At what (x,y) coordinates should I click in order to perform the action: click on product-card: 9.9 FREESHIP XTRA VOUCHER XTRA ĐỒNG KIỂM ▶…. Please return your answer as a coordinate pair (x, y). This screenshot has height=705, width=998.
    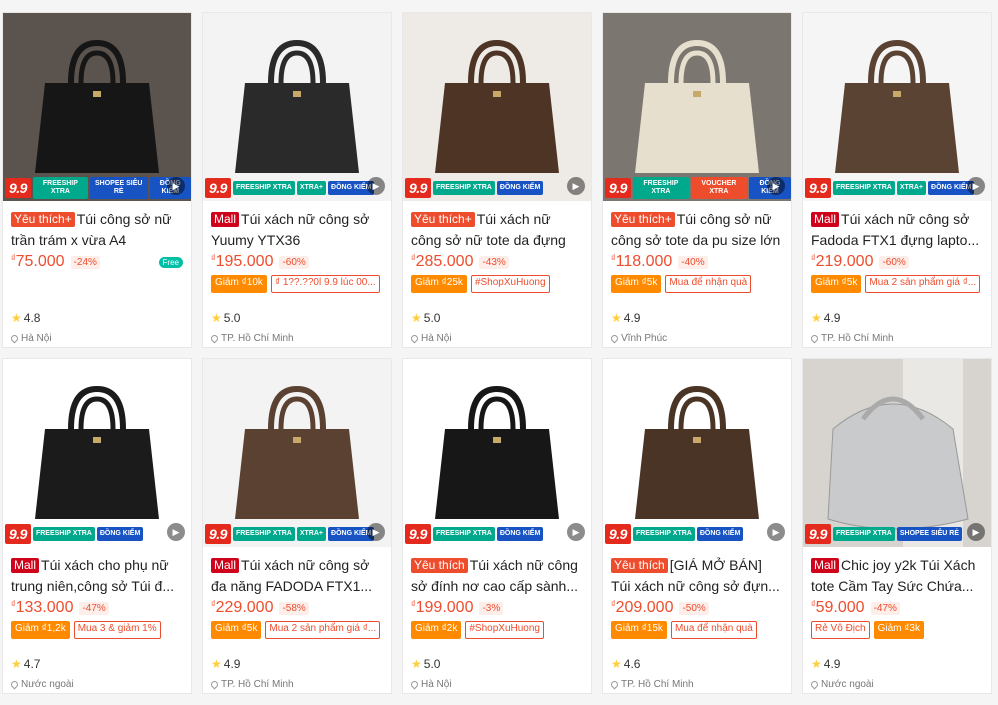
    Looking at the image, I should click on (697, 180).